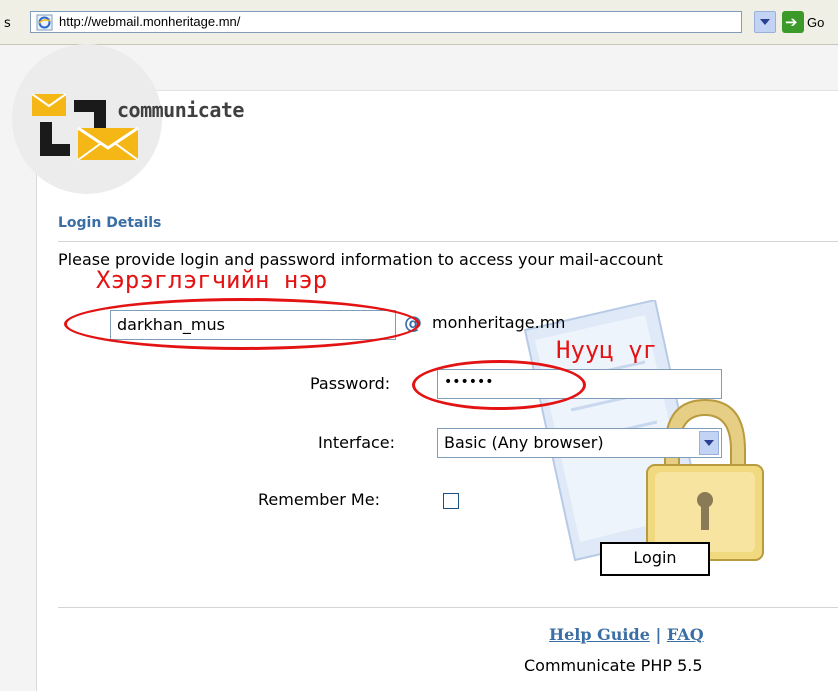  I want to click on remember-me-label: Remember Me:, so click(319, 499).